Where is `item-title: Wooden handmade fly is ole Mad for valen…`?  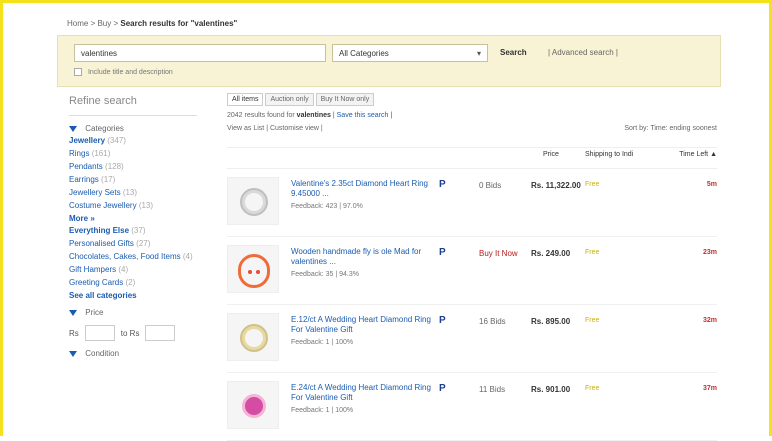
item-title: Wooden handmade fly is ole Mad for valen… is located at coordinates (366, 257).